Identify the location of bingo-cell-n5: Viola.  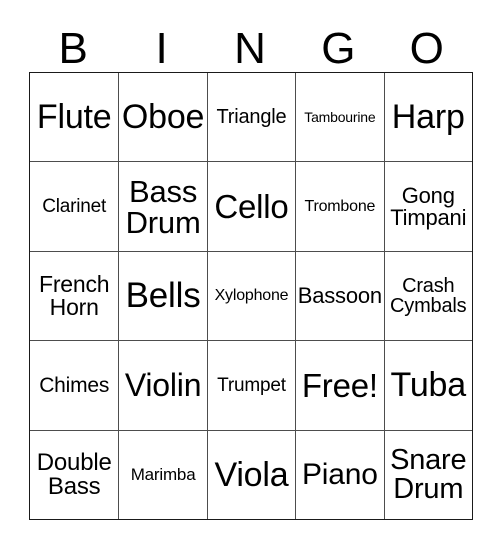
(251, 474).